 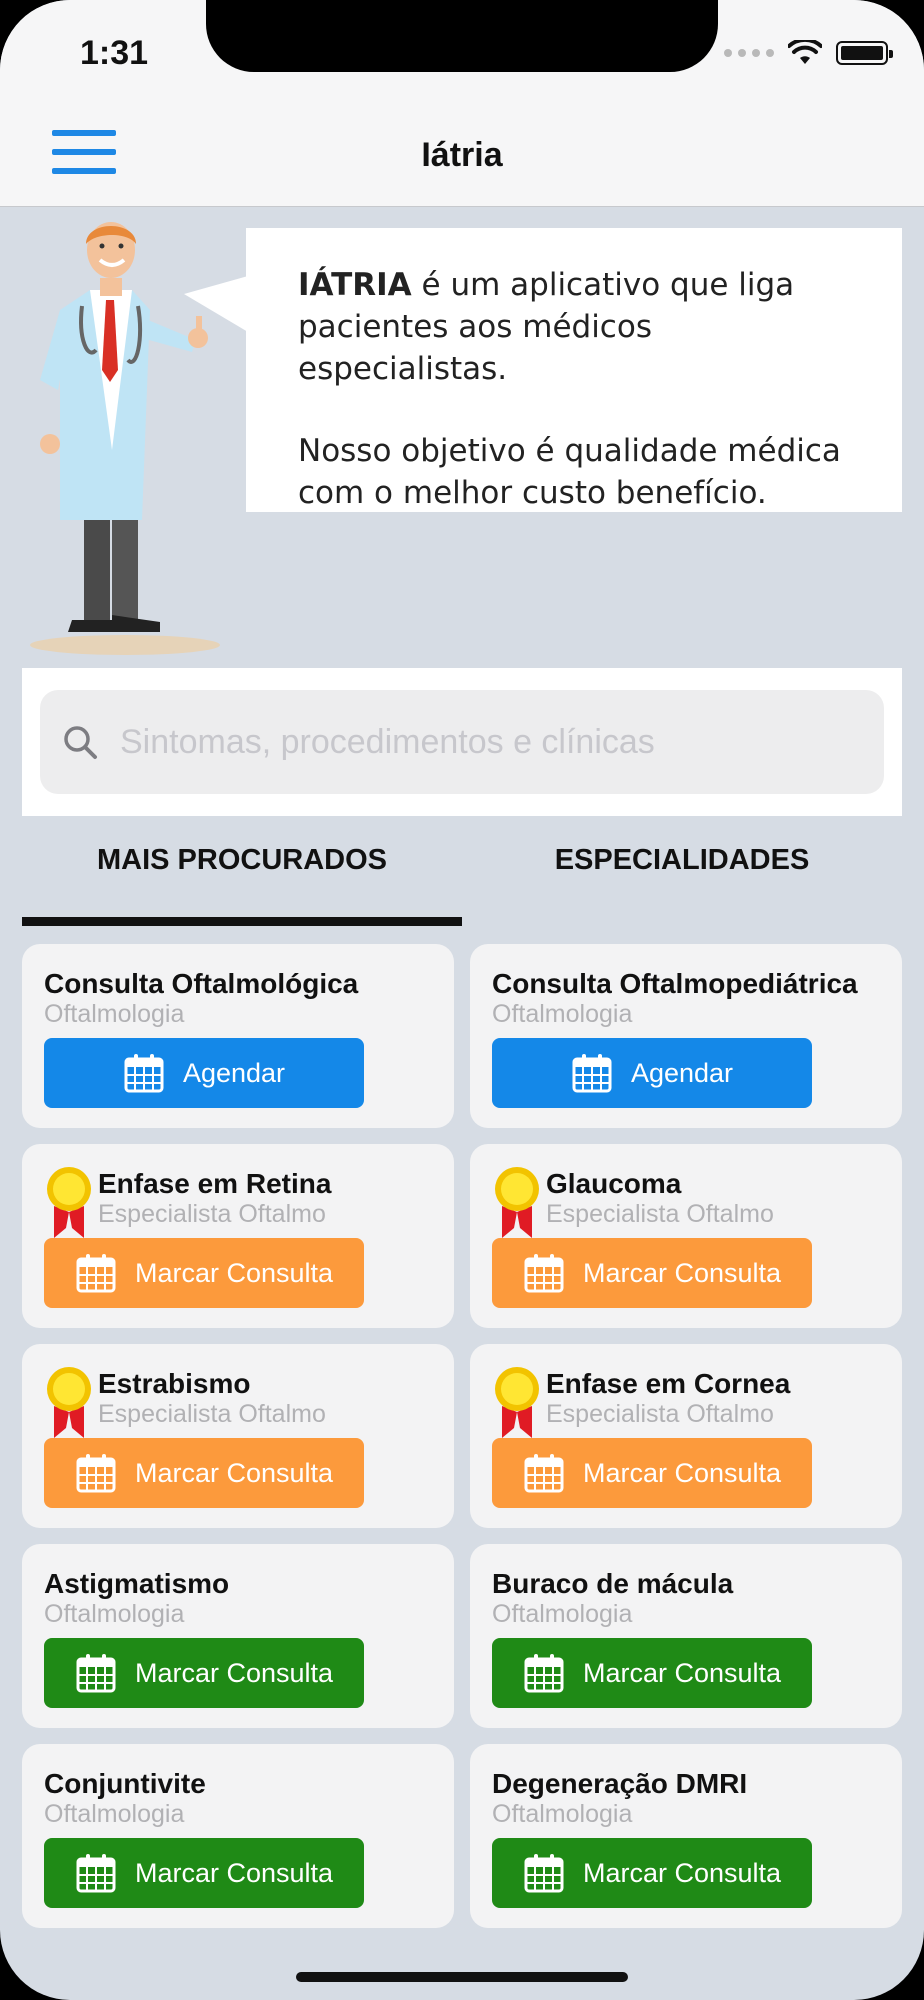 What do you see at coordinates (265, 1398) in the screenshot?
I see `card-text: Estrabismo Especialista Oftalmo` at bounding box center [265, 1398].